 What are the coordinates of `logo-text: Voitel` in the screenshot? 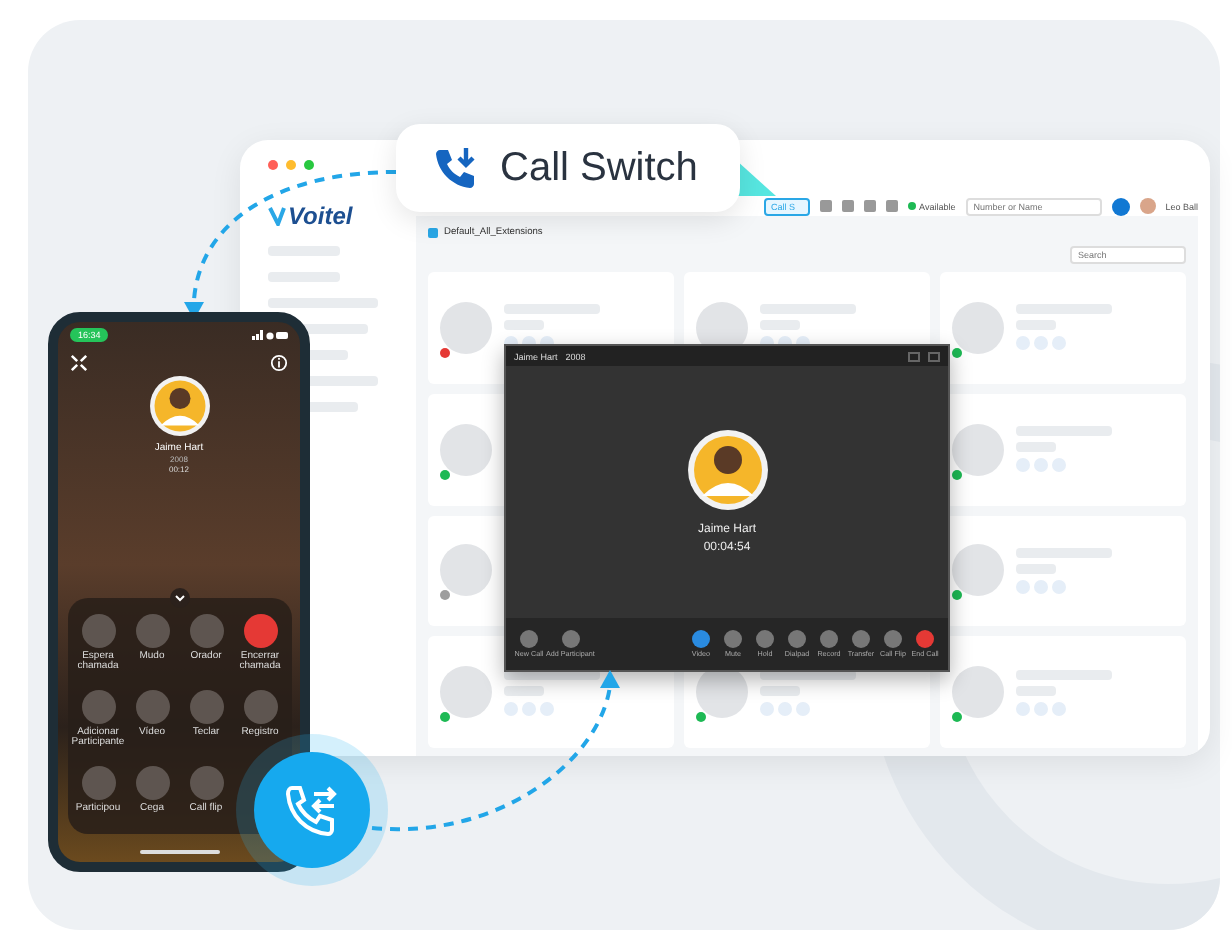 It's located at (320, 216).